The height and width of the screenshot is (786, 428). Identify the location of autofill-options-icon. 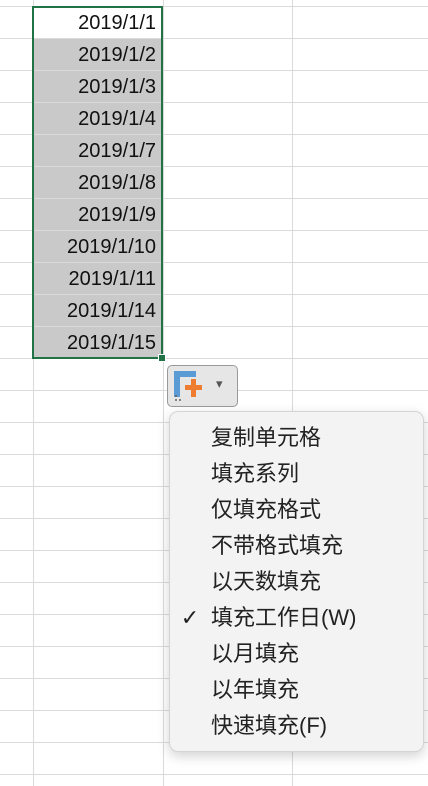
(192, 386).